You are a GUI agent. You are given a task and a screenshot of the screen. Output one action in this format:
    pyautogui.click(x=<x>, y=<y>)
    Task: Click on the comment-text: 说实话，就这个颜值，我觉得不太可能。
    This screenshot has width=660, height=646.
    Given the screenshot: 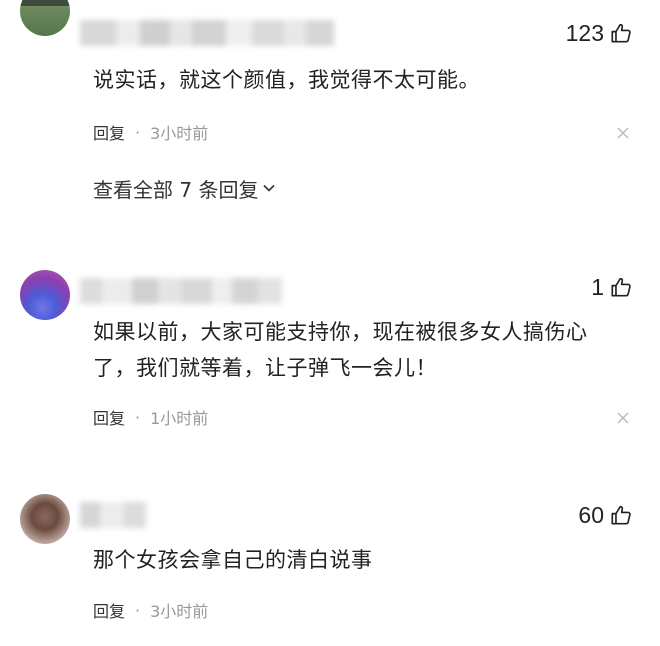 What is the action you would take?
    pyautogui.click(x=286, y=80)
    